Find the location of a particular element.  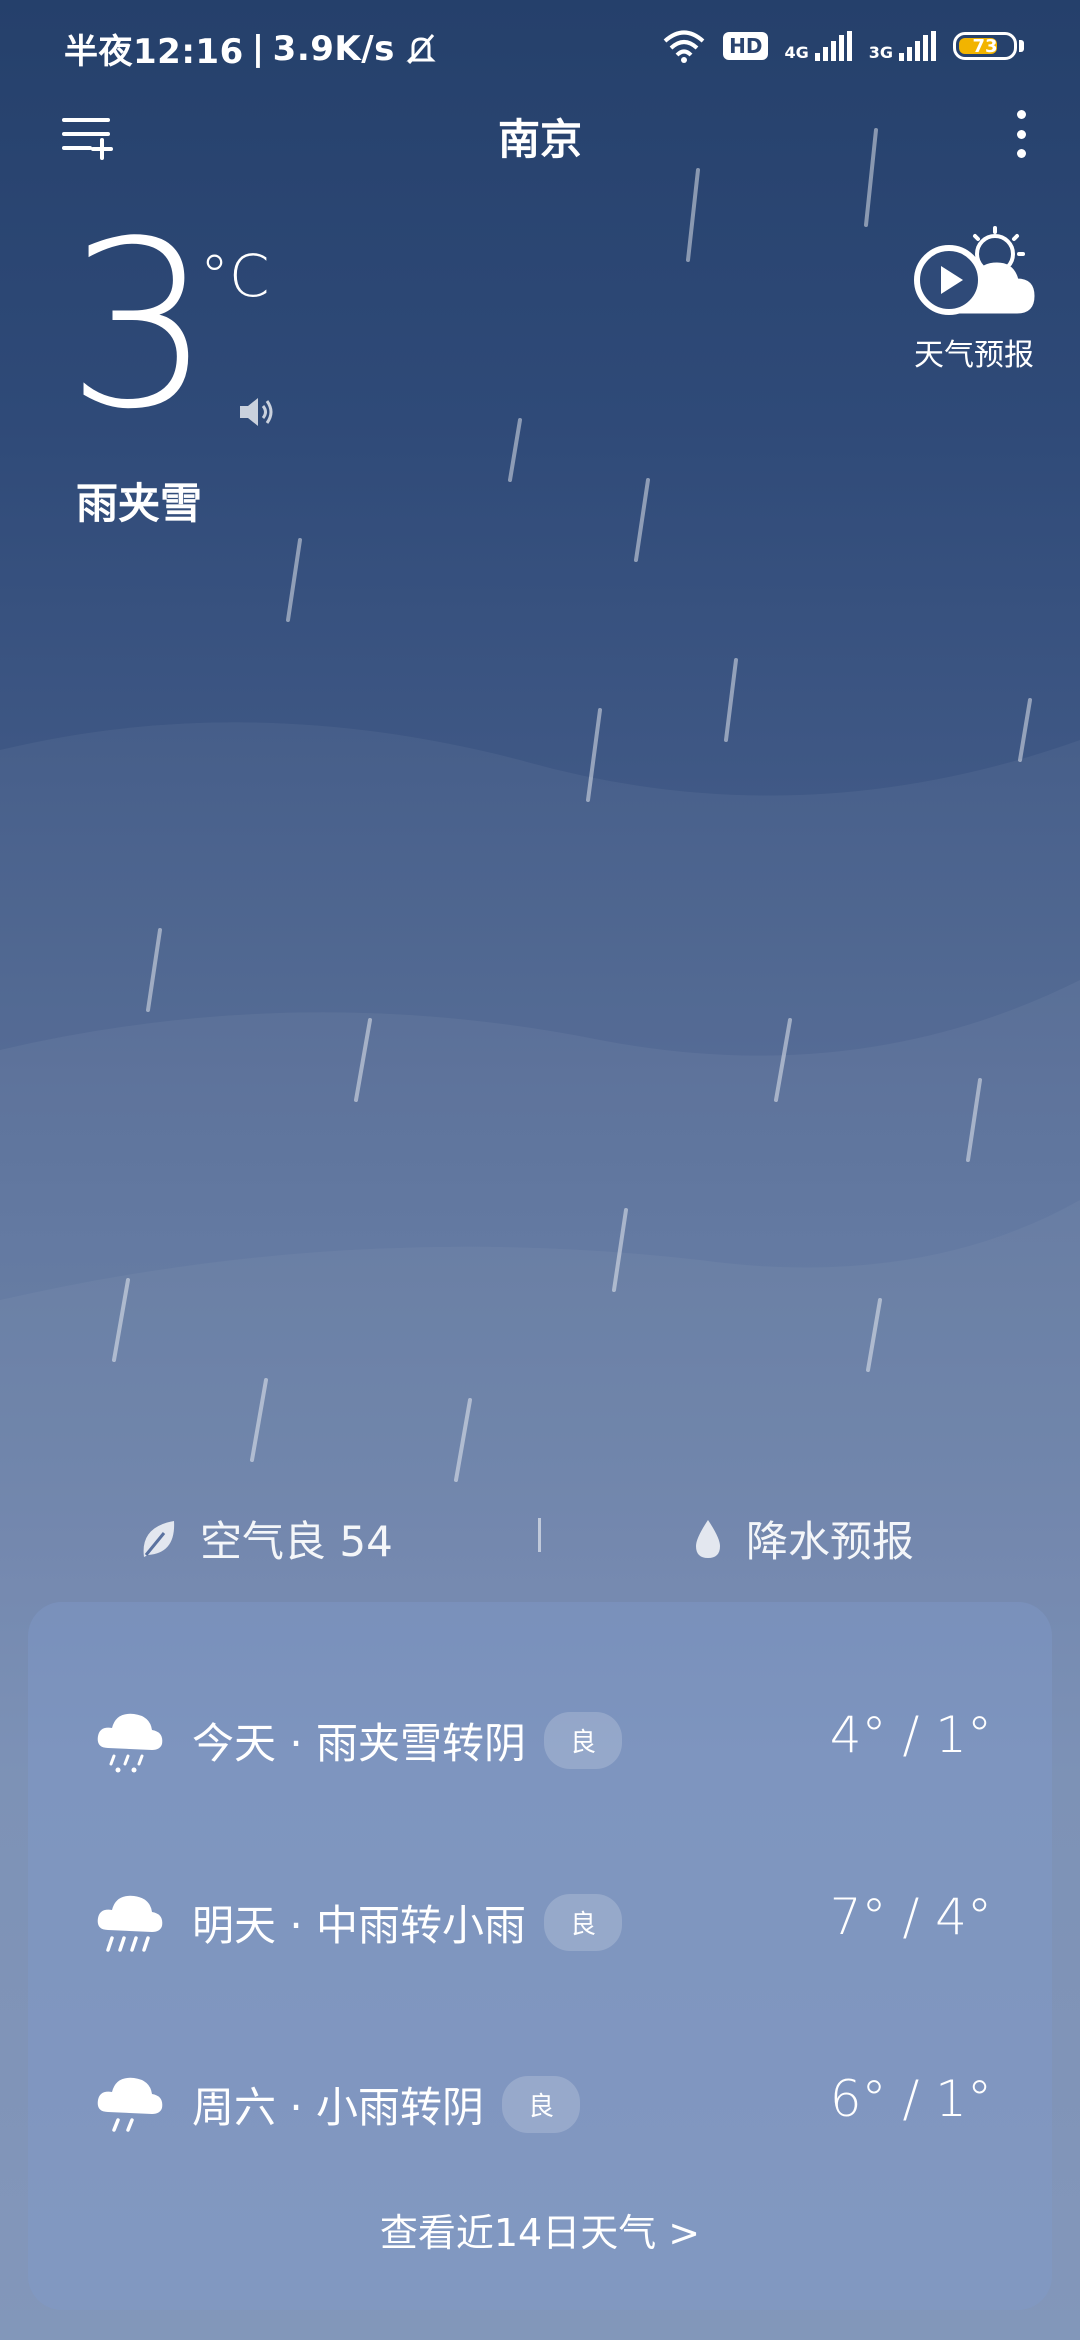

hd-badge: HD is located at coordinates (746, 46).